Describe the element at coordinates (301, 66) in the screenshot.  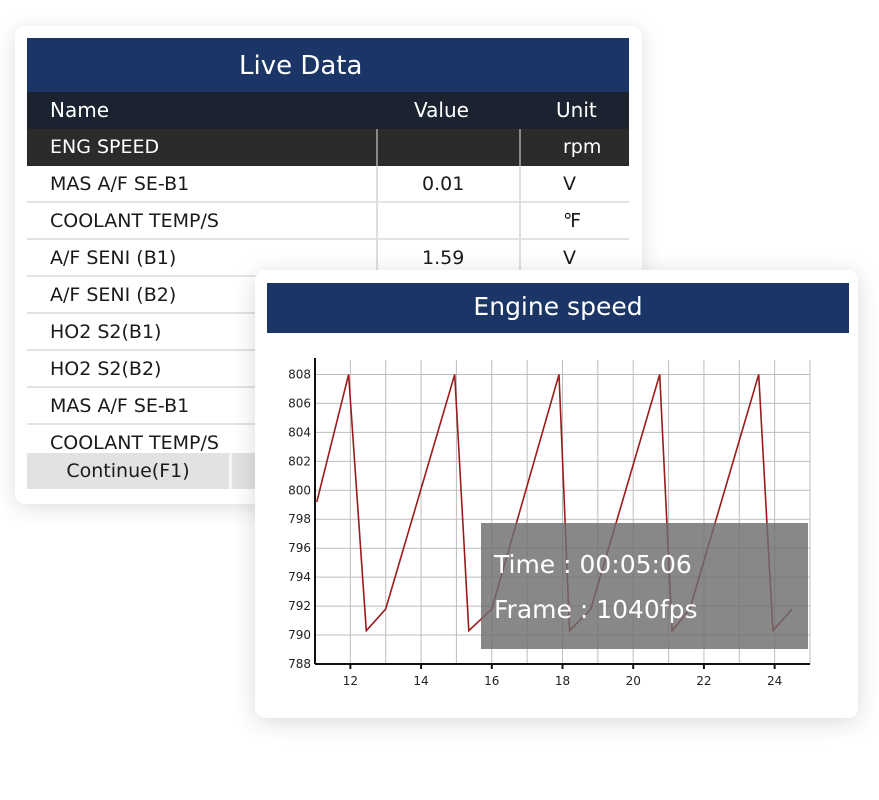
I see `live-data-title: Live Data` at that location.